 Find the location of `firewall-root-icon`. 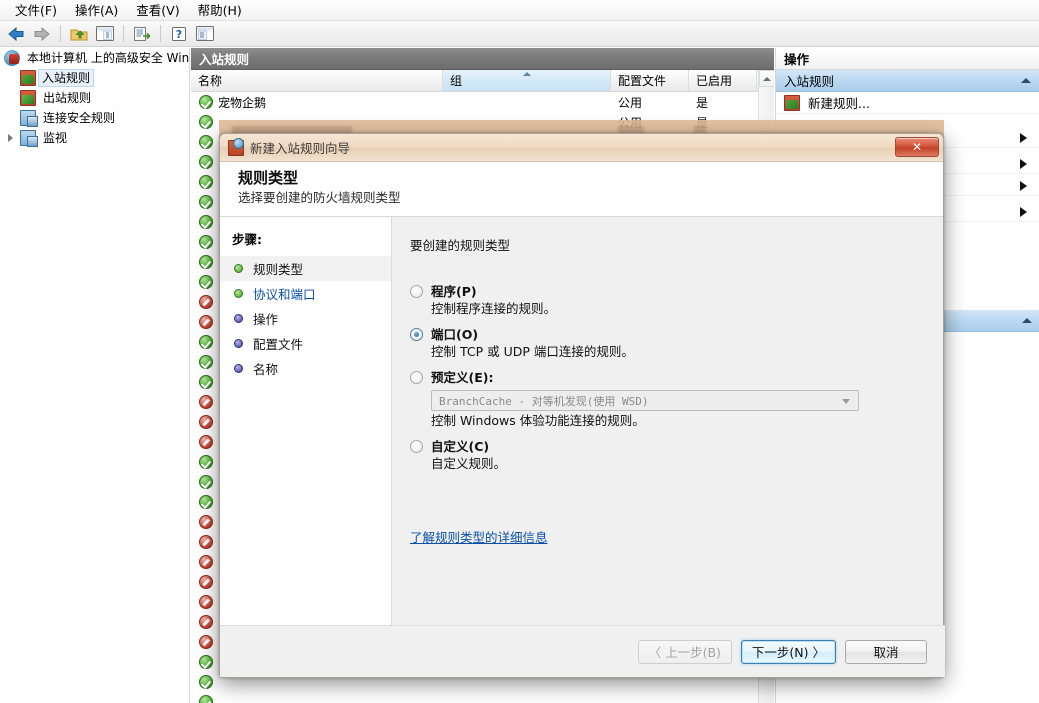

firewall-root-icon is located at coordinates (12, 58).